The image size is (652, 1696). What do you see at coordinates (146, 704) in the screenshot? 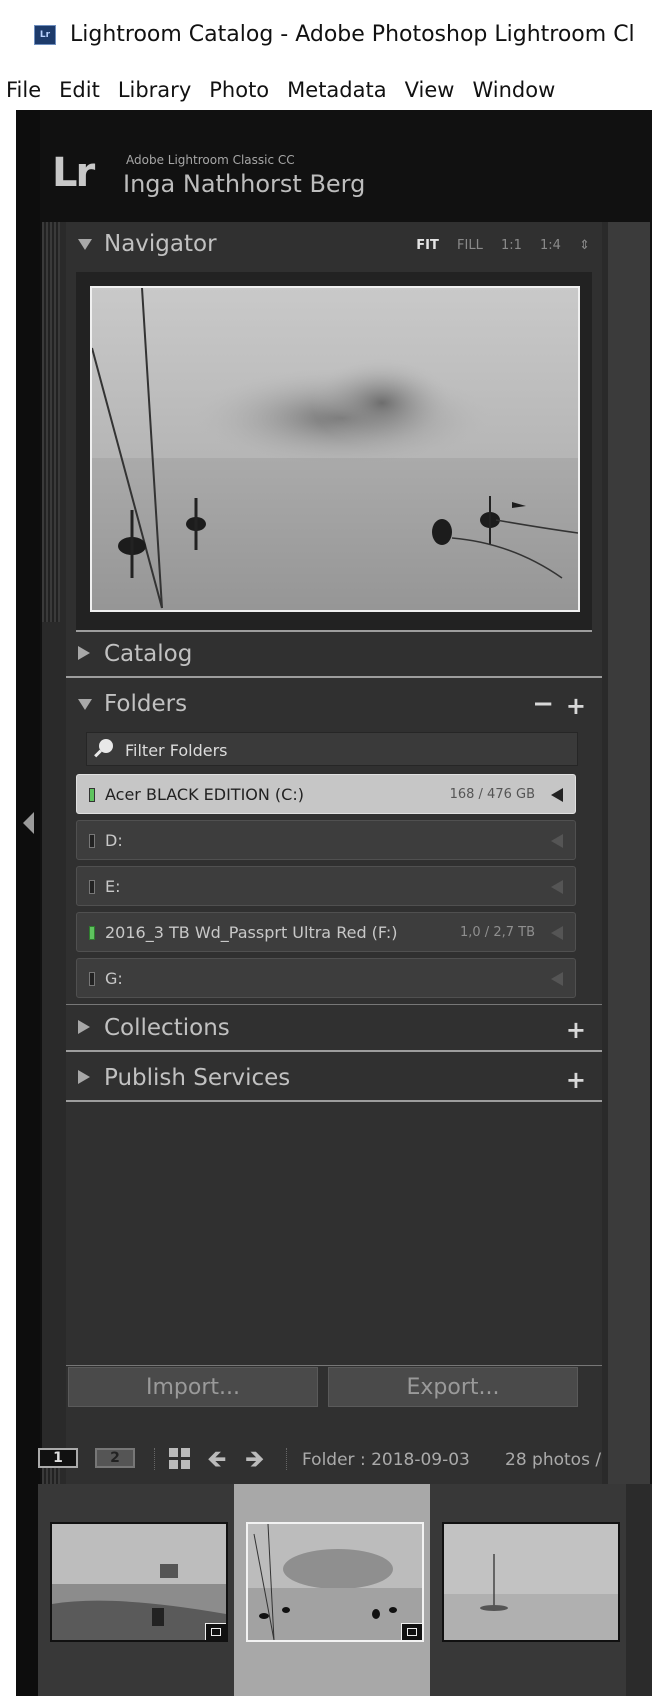
I see `folders-label: Folders` at bounding box center [146, 704].